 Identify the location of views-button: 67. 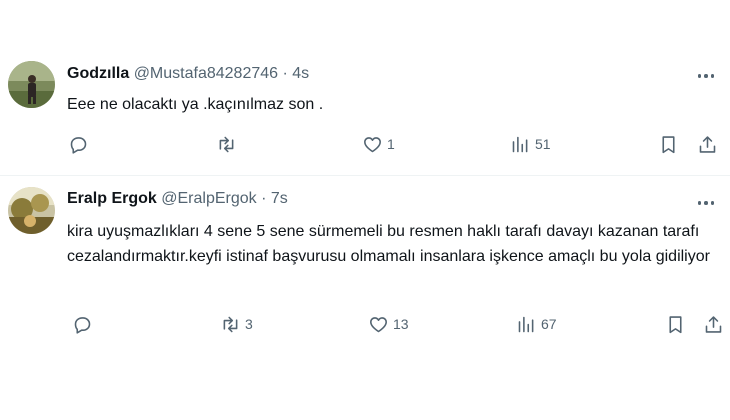
(536, 324).